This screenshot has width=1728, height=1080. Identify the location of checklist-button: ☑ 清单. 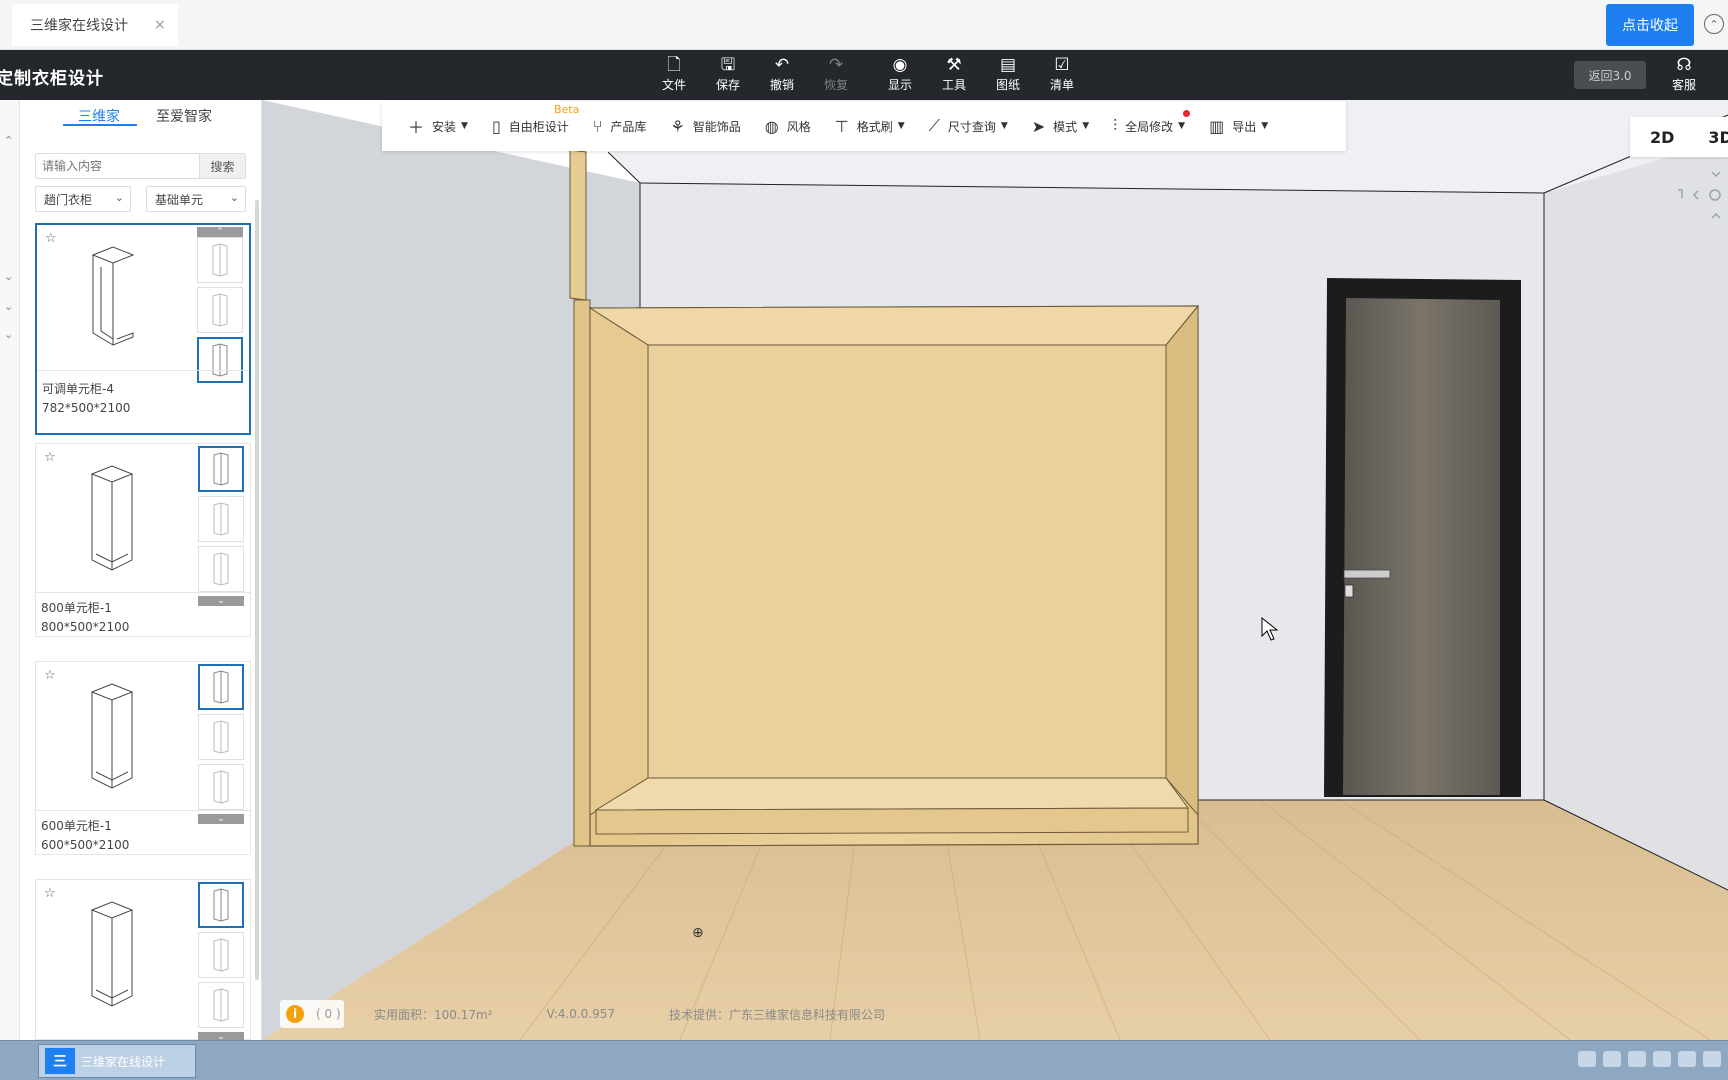
(1062, 73).